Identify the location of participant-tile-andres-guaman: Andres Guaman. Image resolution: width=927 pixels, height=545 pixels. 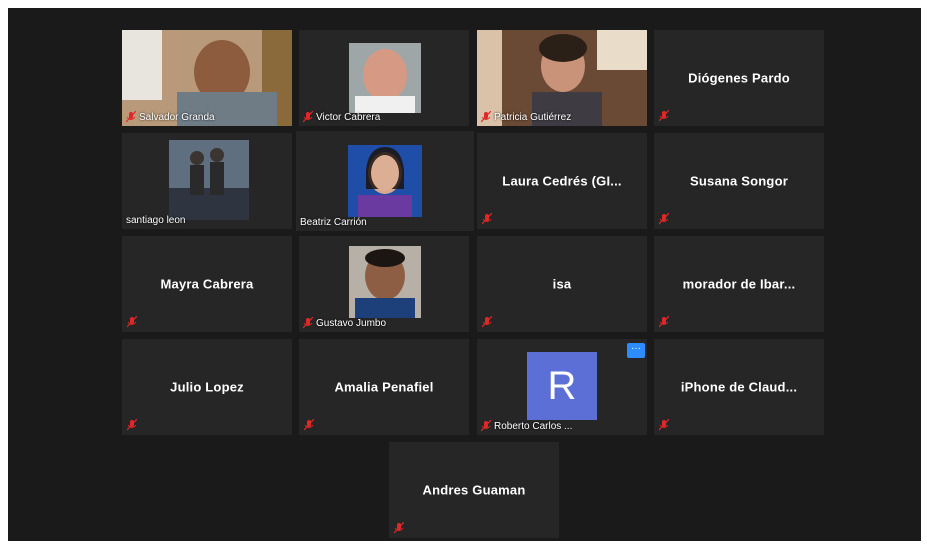
(474, 490).